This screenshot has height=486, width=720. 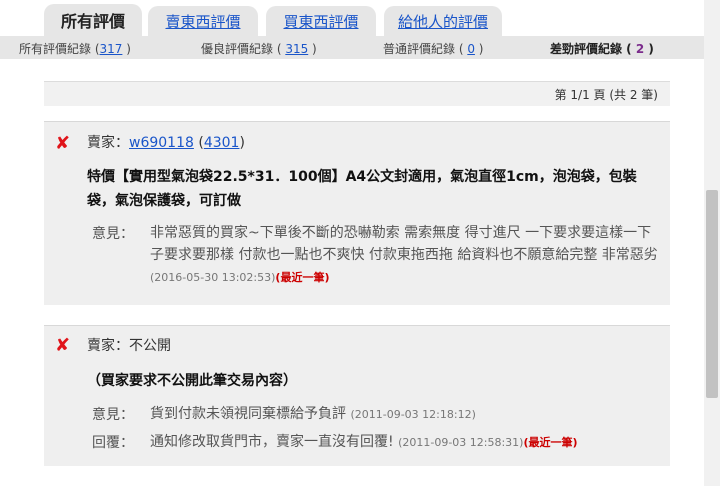 What do you see at coordinates (313, 414) in the screenshot?
I see `comment-text: 貨到付款未領視同棄標給予負評 (2011-09-03 12:18:12)` at bounding box center [313, 414].